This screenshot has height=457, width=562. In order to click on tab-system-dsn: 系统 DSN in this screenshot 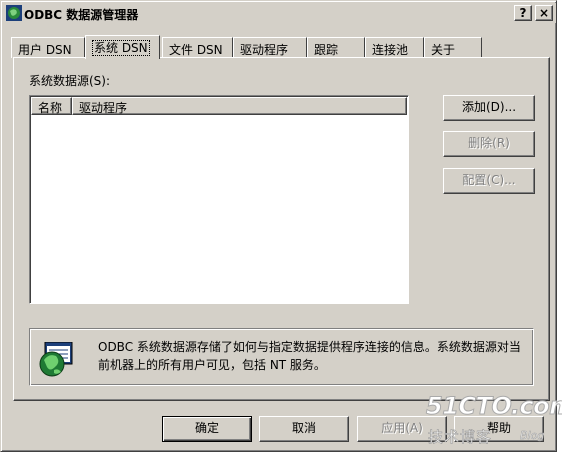, I will do `click(122, 47)`.